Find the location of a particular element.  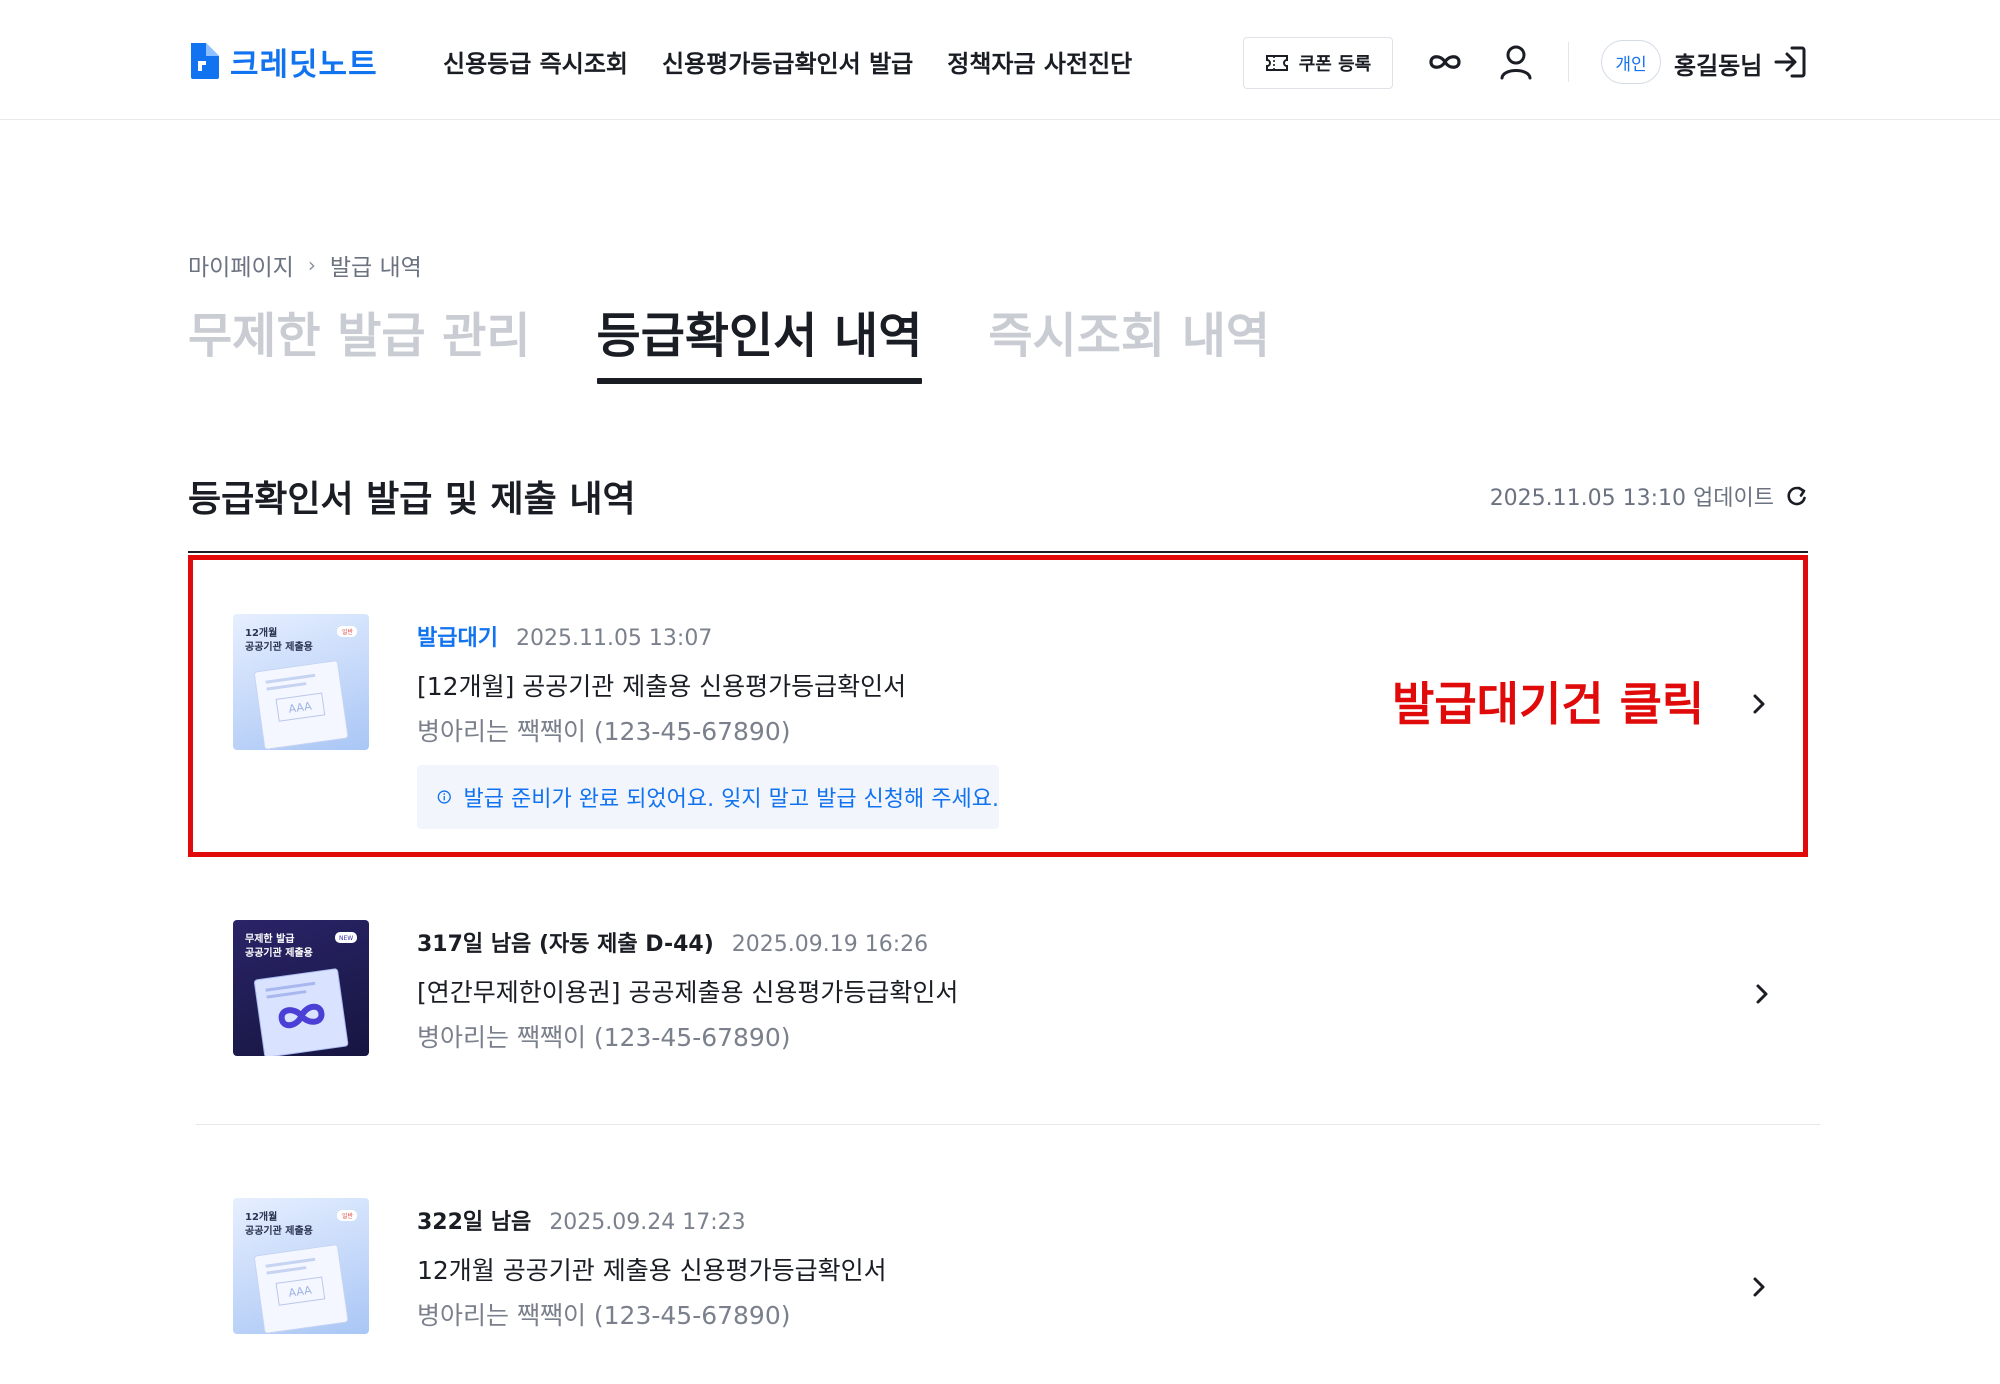

ticket-icon is located at coordinates (1276, 63).